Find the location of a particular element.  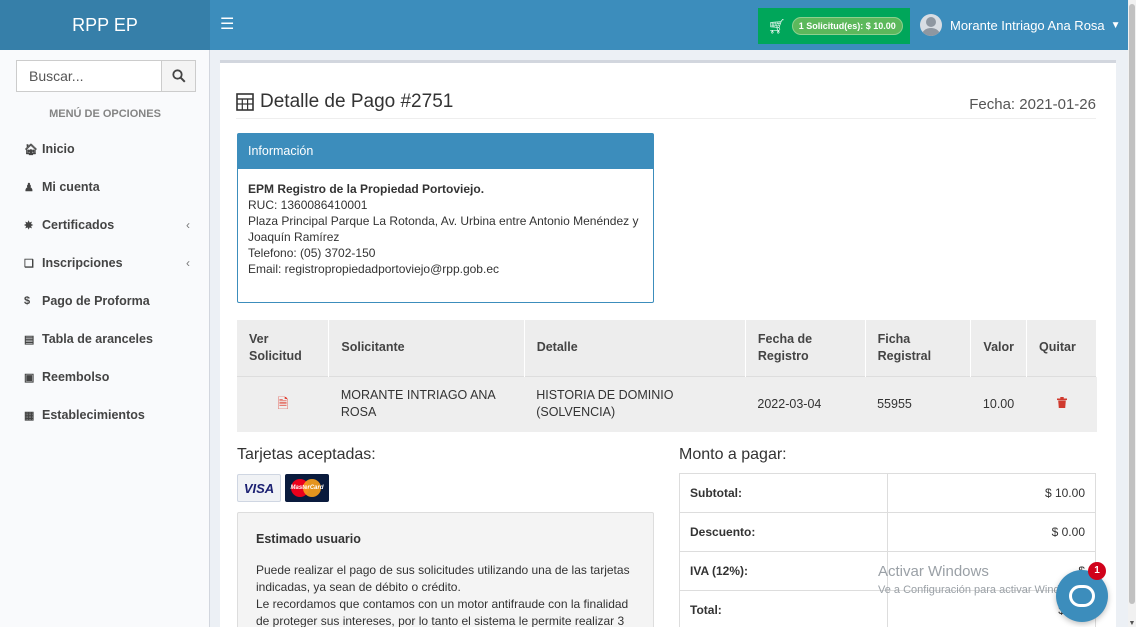

col-ficha-registral: Ficha Registral is located at coordinates (918, 348).